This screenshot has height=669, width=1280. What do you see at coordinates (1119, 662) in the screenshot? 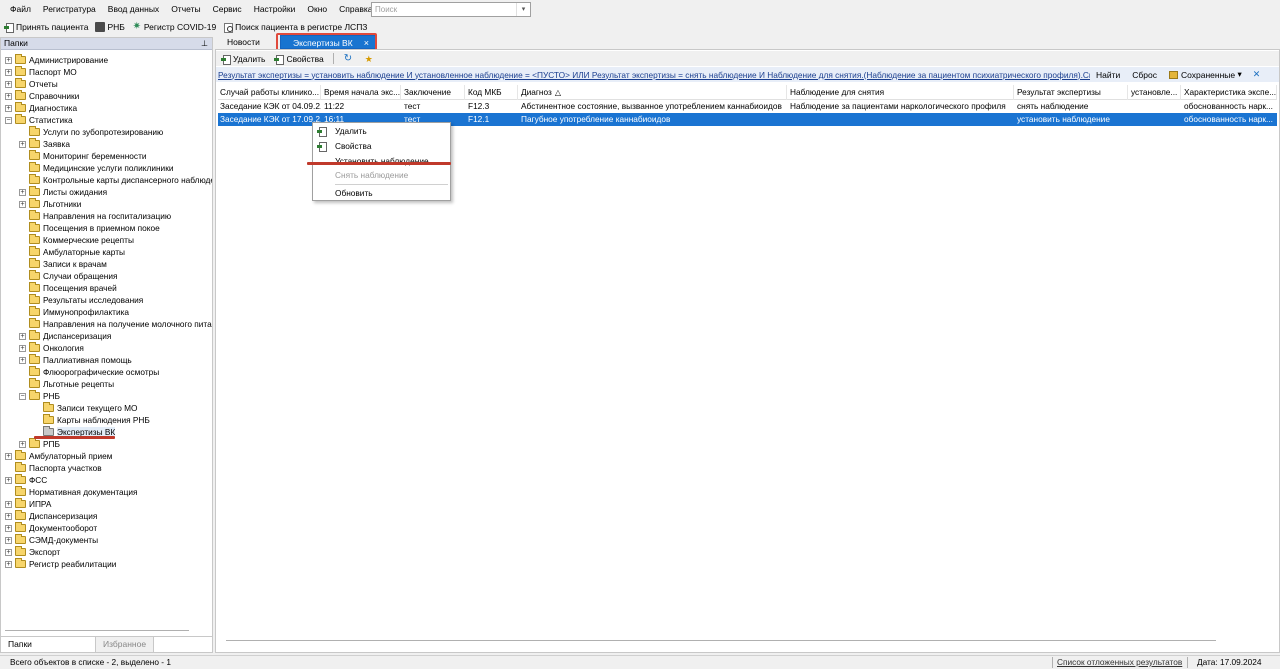
I see `deferred-results-link: Список отложенных результатов` at bounding box center [1119, 662].